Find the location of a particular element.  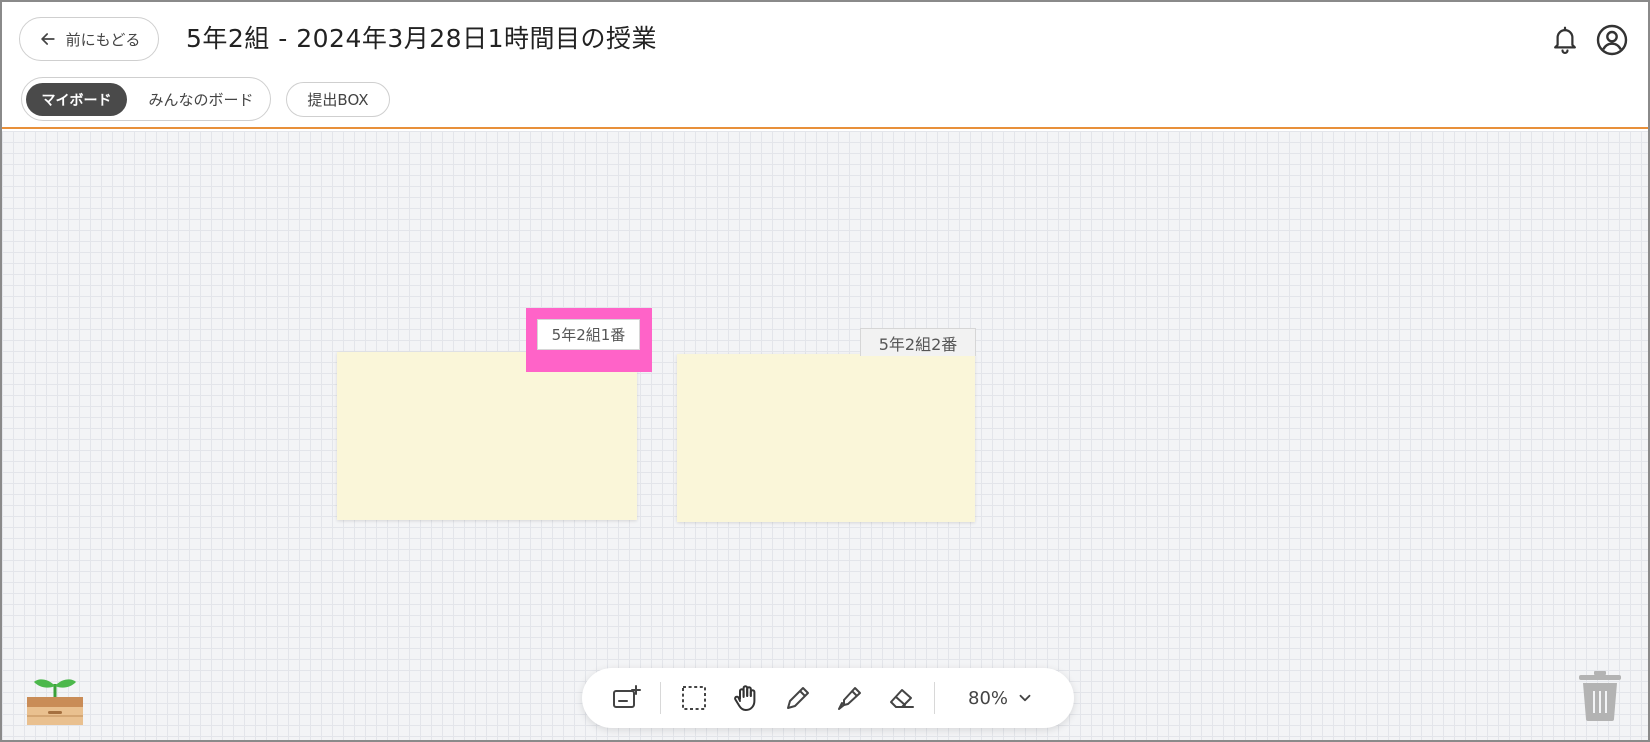

tab-everyone-board: みんなのボード is located at coordinates (201, 99).